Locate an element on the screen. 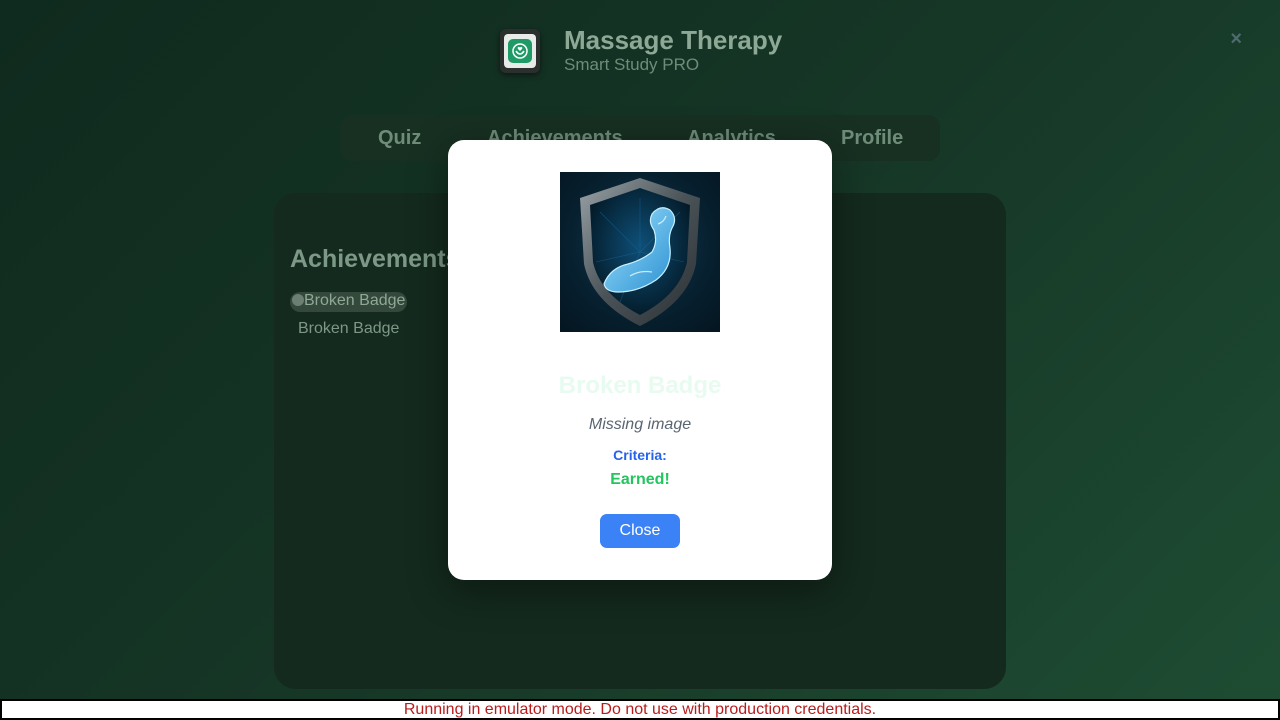 The height and width of the screenshot is (720, 1280). panel-title: Achievements is located at coordinates (375, 259).